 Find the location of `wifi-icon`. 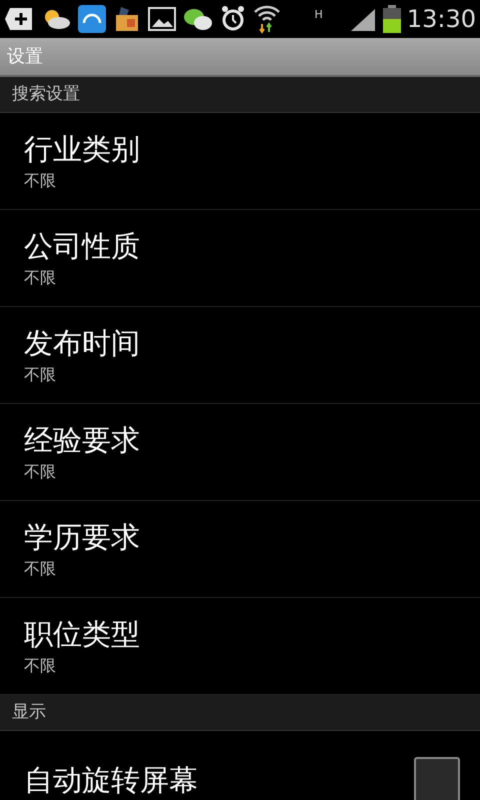

wifi-icon is located at coordinates (267, 19).